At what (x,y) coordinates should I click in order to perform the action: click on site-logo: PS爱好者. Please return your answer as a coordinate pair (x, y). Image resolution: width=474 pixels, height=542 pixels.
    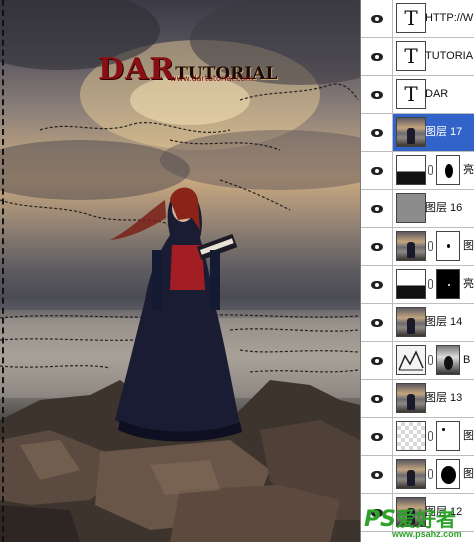
    Looking at the image, I should click on (410, 517).